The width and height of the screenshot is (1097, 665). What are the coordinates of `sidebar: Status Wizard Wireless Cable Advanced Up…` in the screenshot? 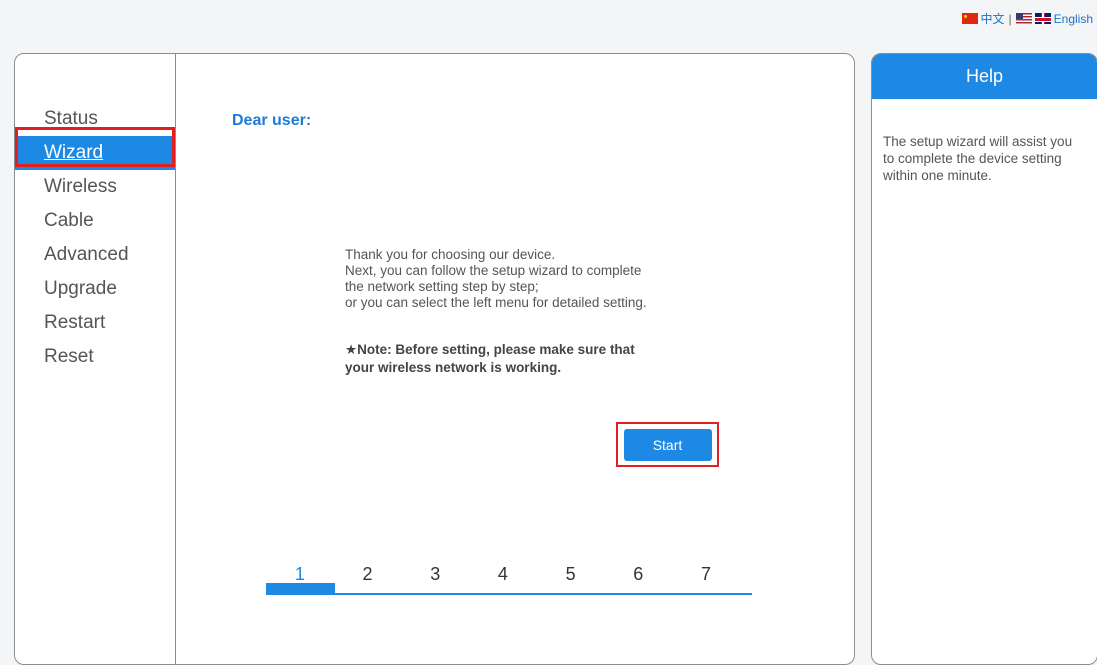 It's located at (95, 359).